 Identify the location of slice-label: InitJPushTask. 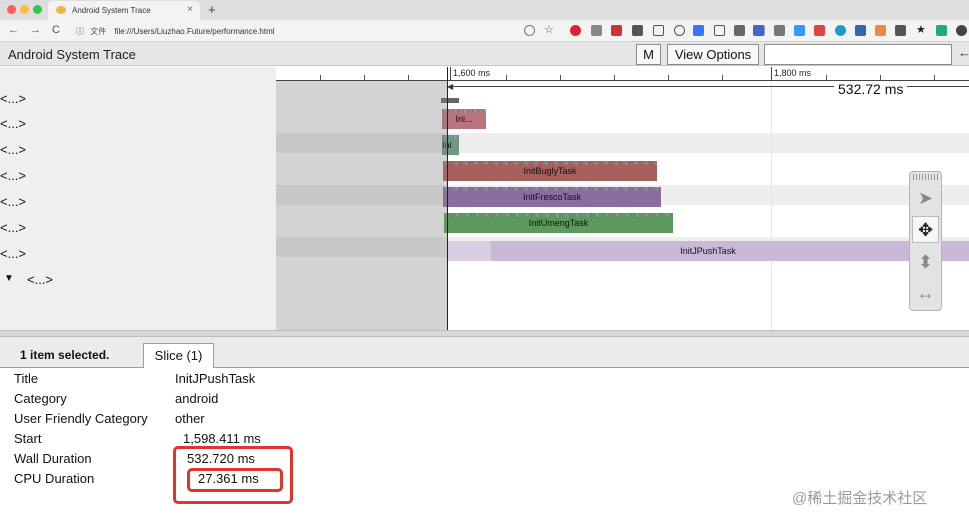
(708, 251).